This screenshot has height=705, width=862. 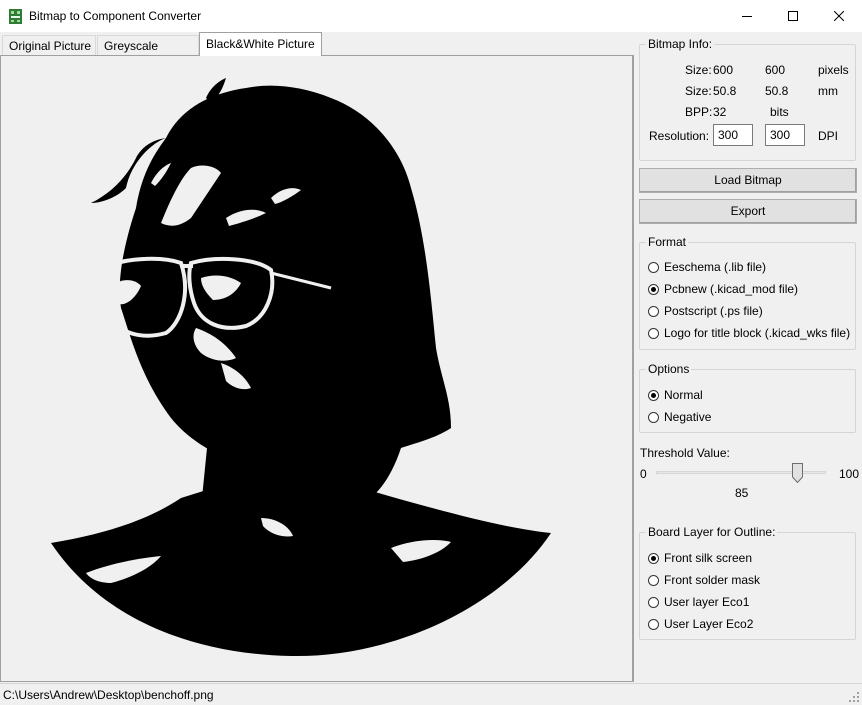 I want to click on bitmap-info-title: Bitmap Info:, so click(x=680, y=44).